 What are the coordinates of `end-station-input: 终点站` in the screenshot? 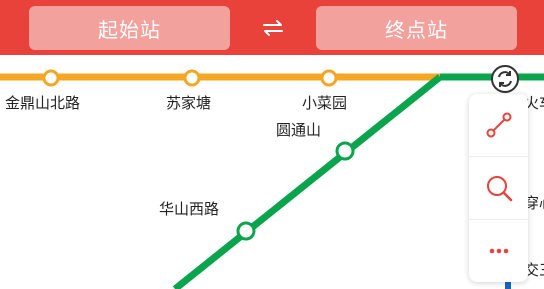 It's located at (416, 28).